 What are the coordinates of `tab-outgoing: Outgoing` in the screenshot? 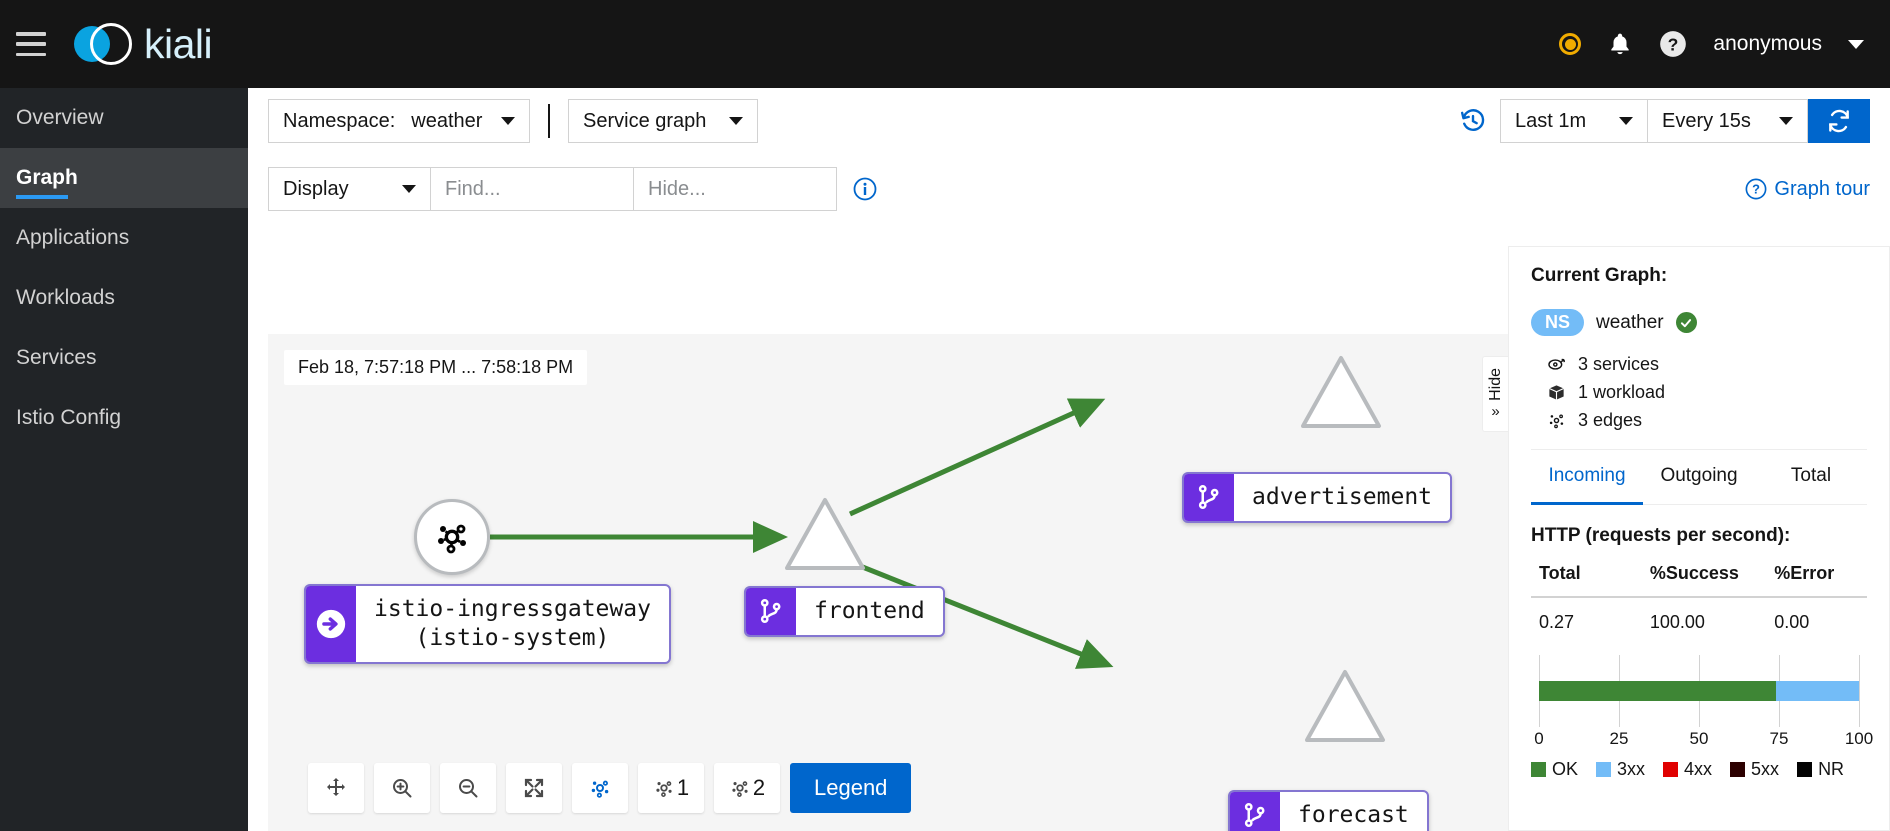 It's located at (1699, 477).